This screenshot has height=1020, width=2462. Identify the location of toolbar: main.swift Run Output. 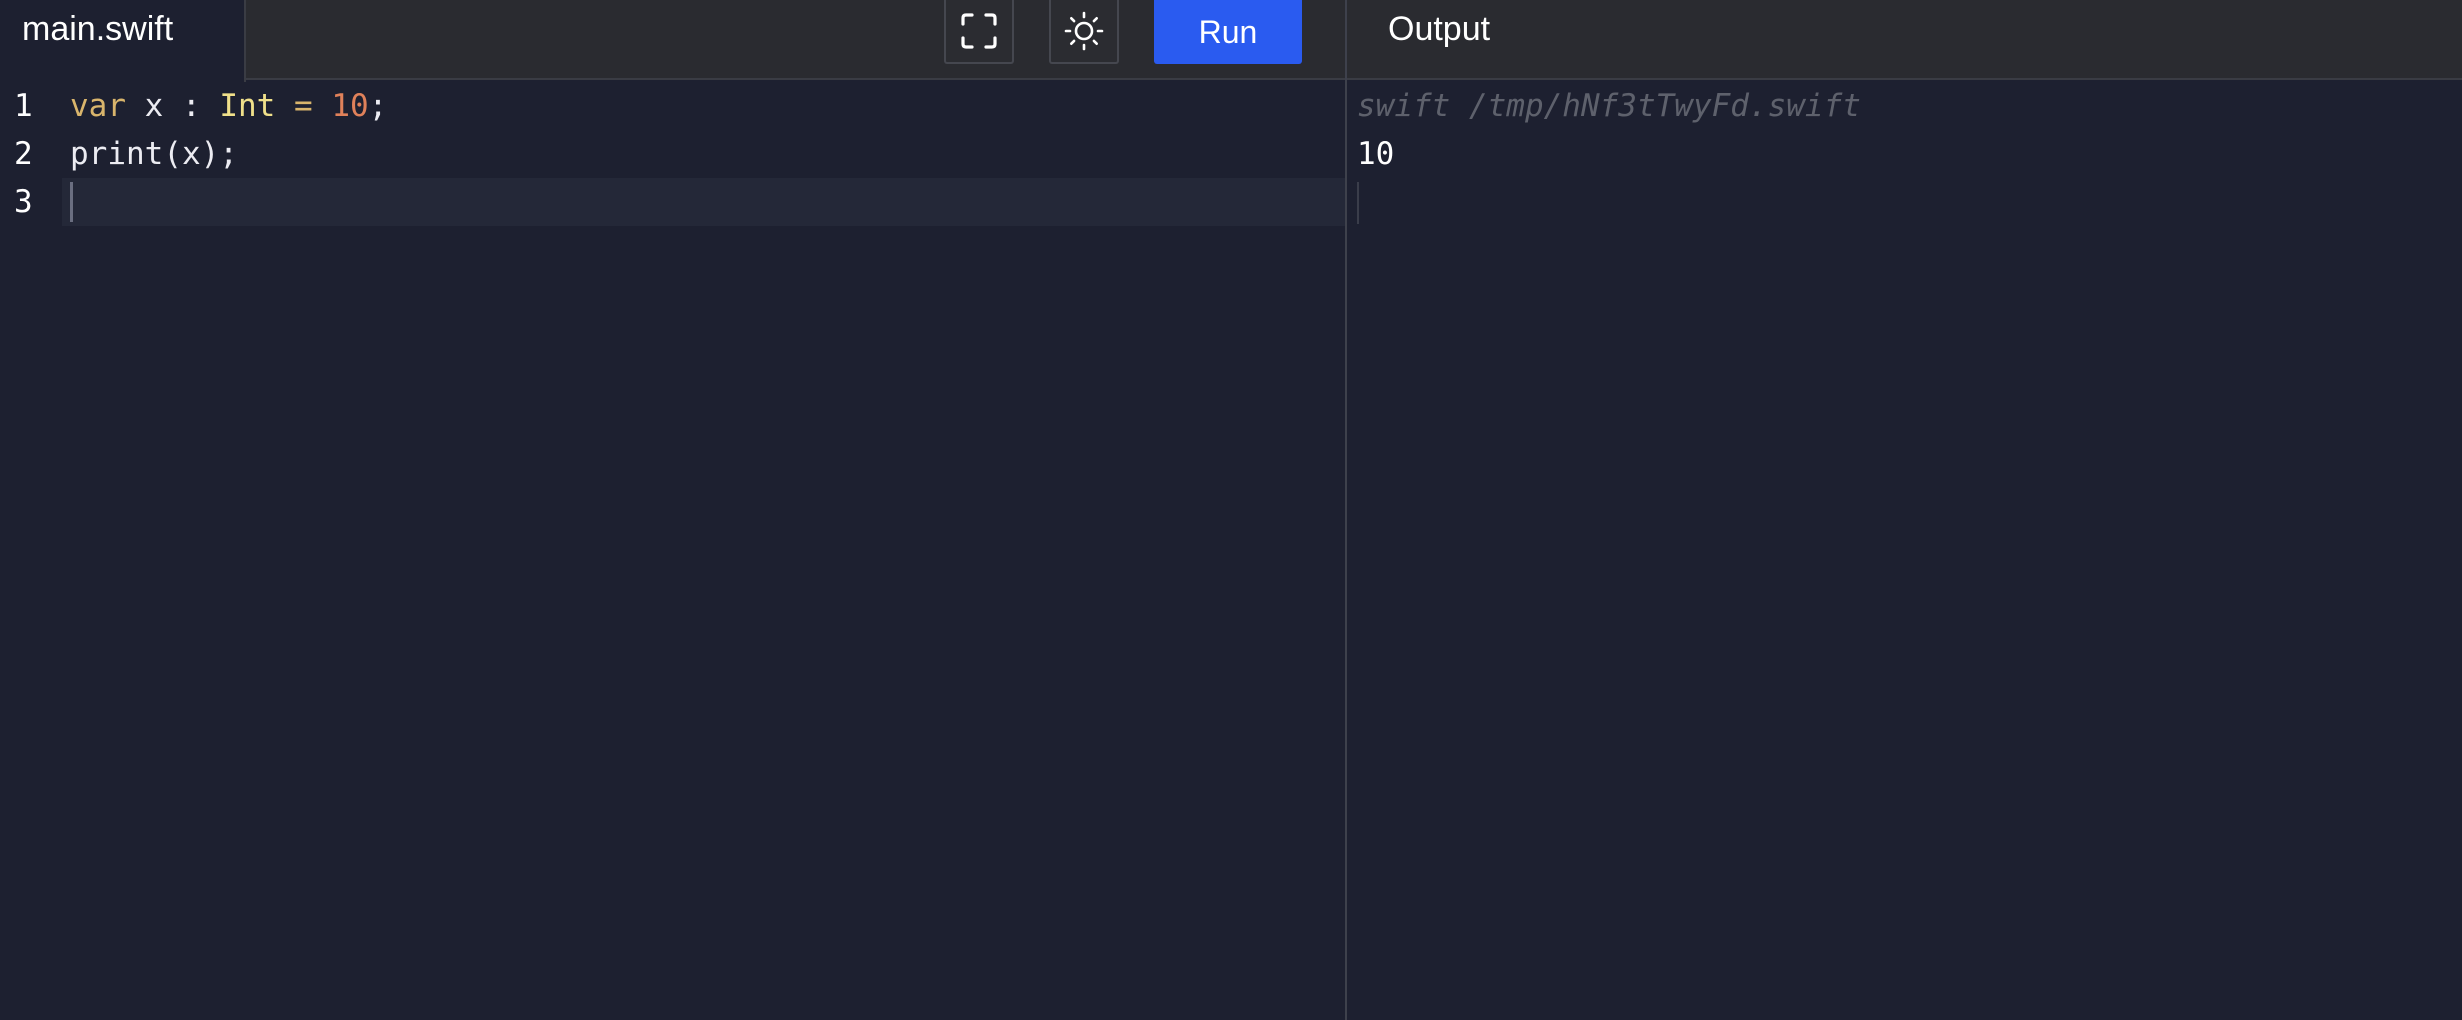
(1231, 41).